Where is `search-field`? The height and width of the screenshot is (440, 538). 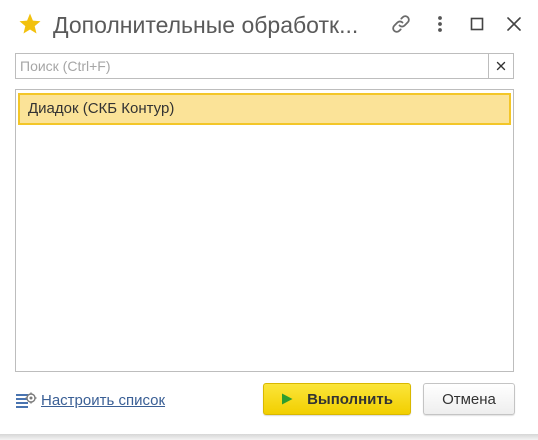
search-field is located at coordinates (264, 66).